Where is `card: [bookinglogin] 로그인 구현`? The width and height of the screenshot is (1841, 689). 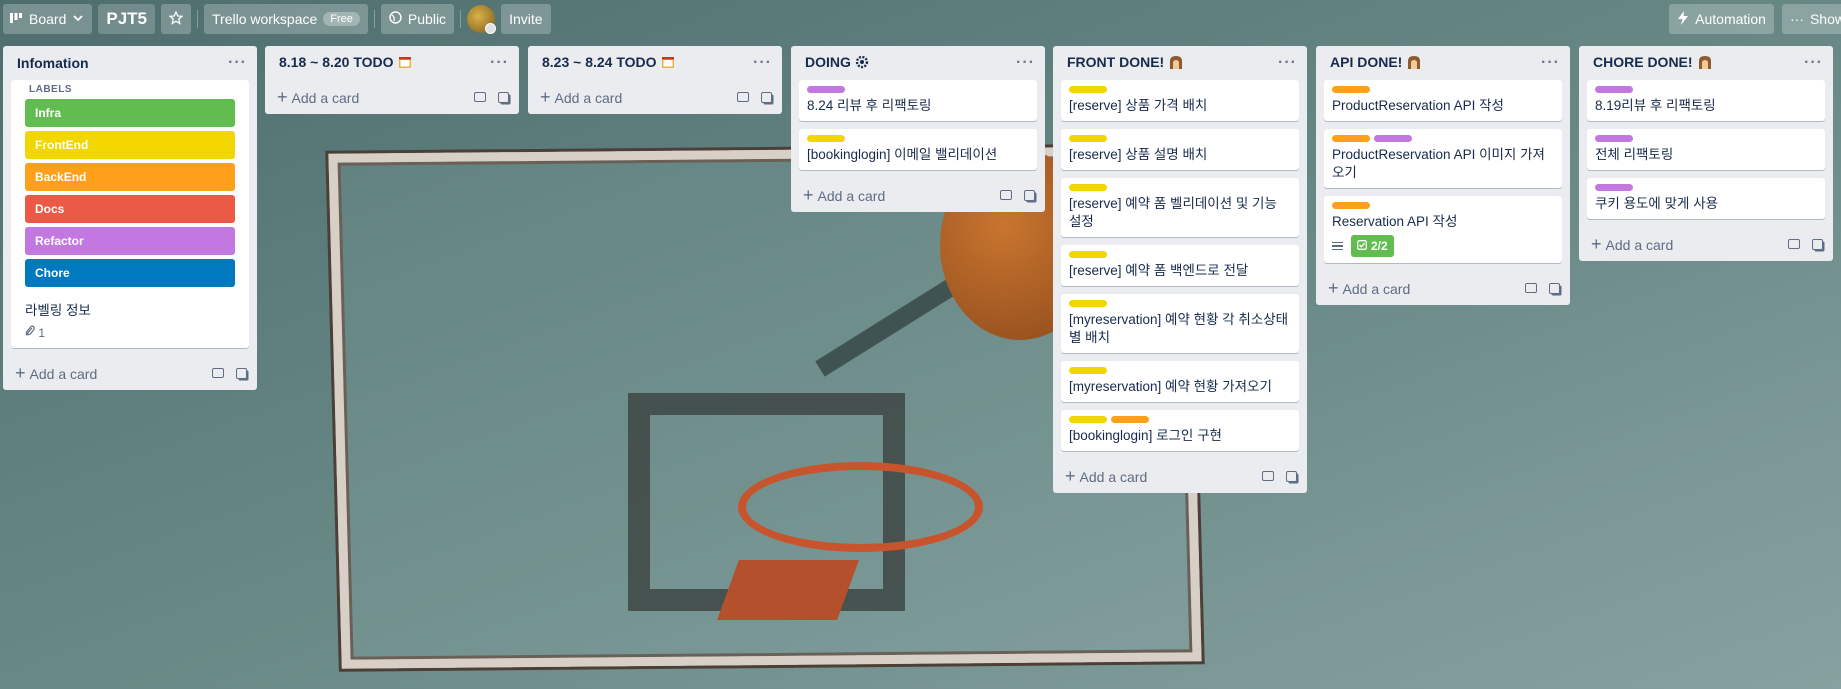 card: [bookinglogin] 로그인 구현 is located at coordinates (1180, 430).